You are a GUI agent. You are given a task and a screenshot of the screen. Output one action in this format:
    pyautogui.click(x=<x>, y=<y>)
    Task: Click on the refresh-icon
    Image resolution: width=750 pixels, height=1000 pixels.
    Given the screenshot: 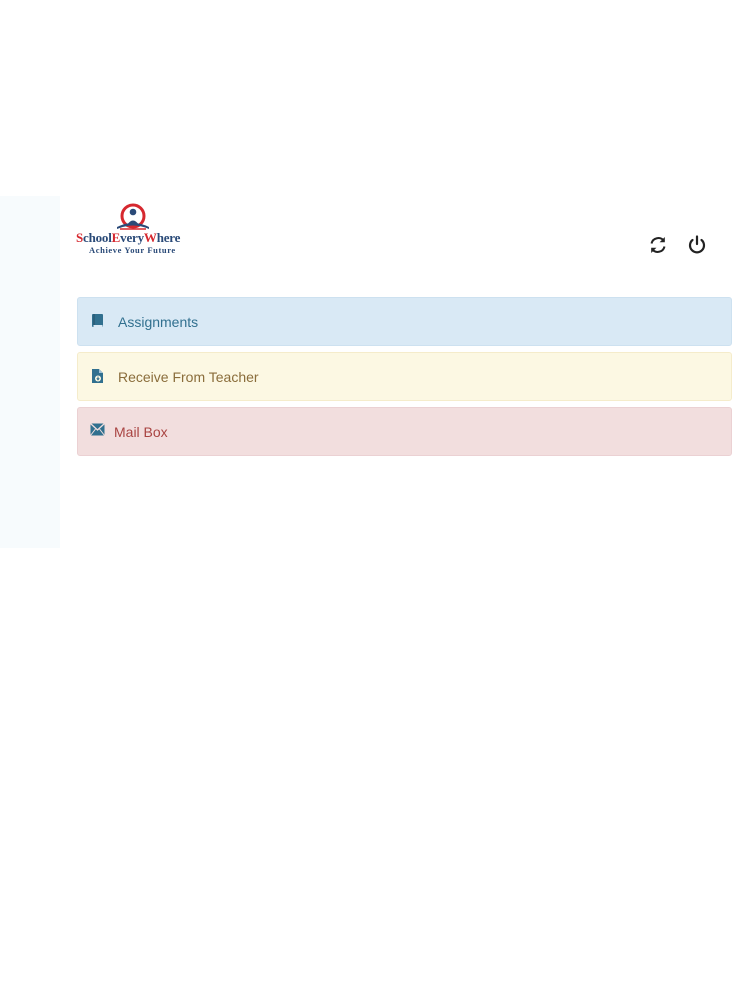 What is the action you would take?
    pyautogui.click(x=658, y=245)
    